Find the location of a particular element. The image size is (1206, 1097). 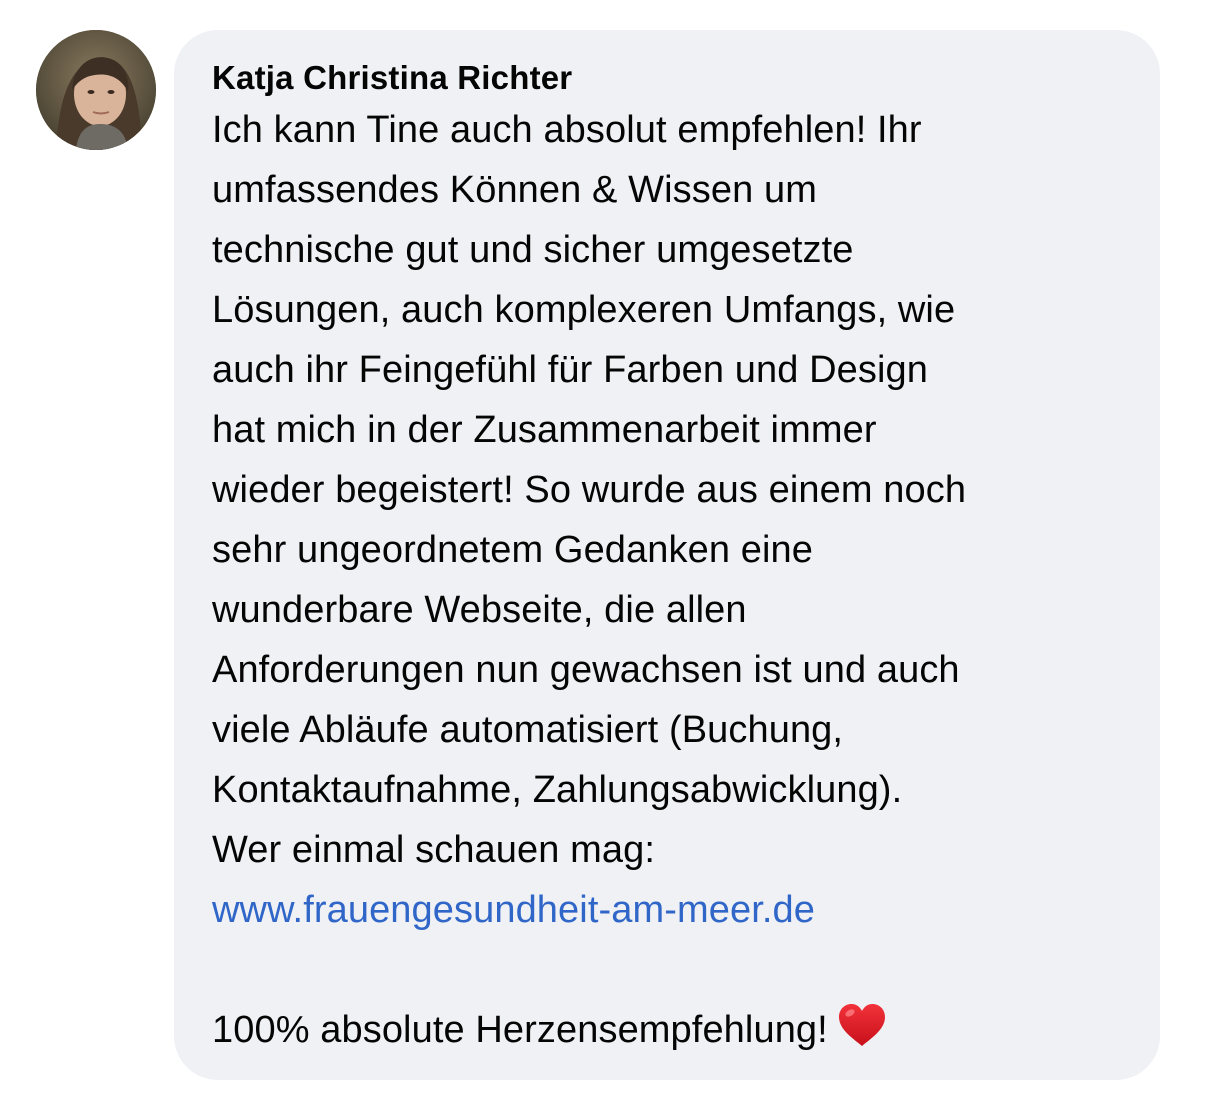

heart-emoji-icon is located at coordinates (861, 1025).